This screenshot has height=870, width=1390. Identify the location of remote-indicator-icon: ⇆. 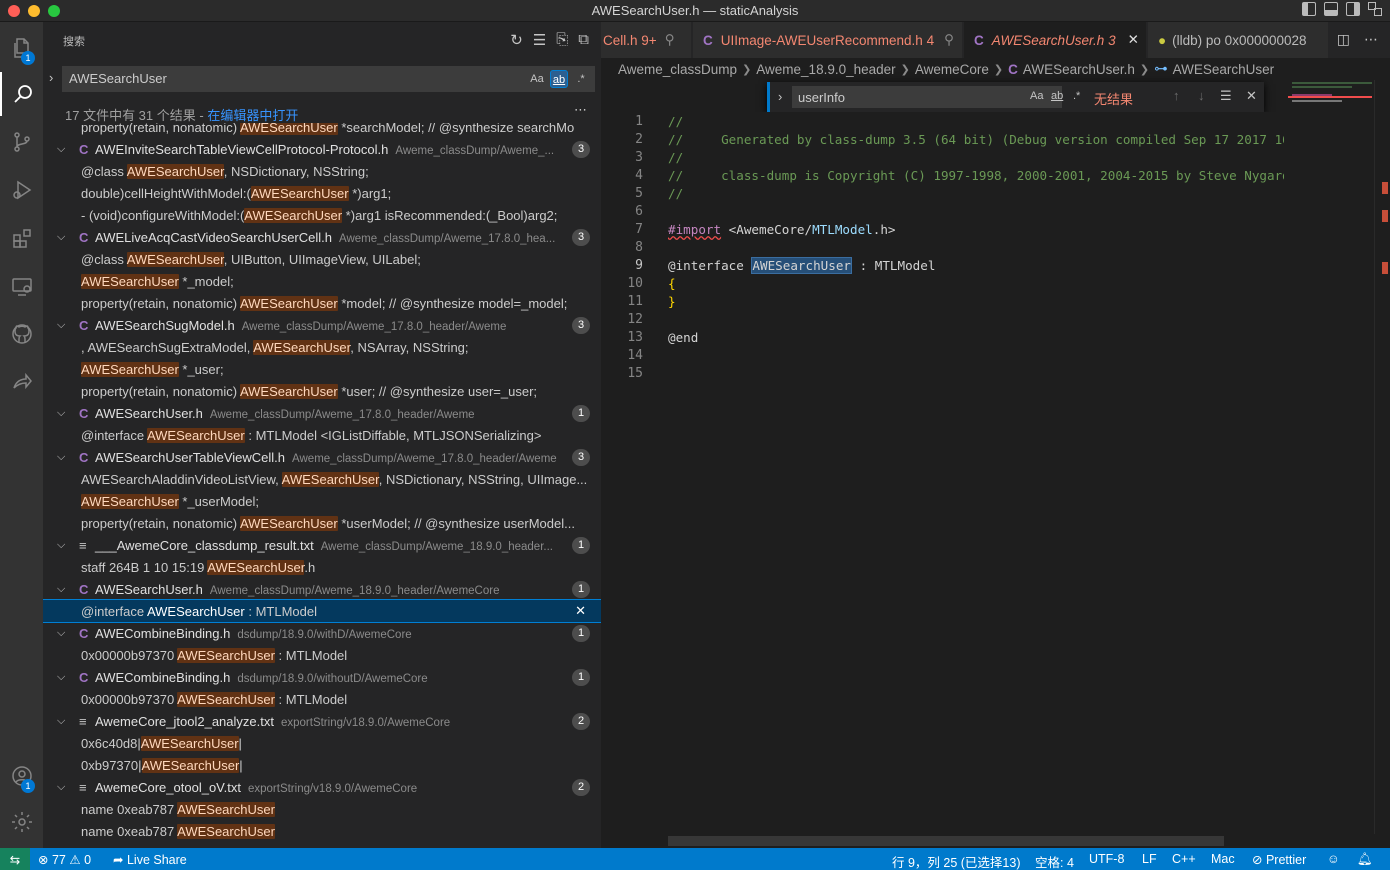
(15, 859).